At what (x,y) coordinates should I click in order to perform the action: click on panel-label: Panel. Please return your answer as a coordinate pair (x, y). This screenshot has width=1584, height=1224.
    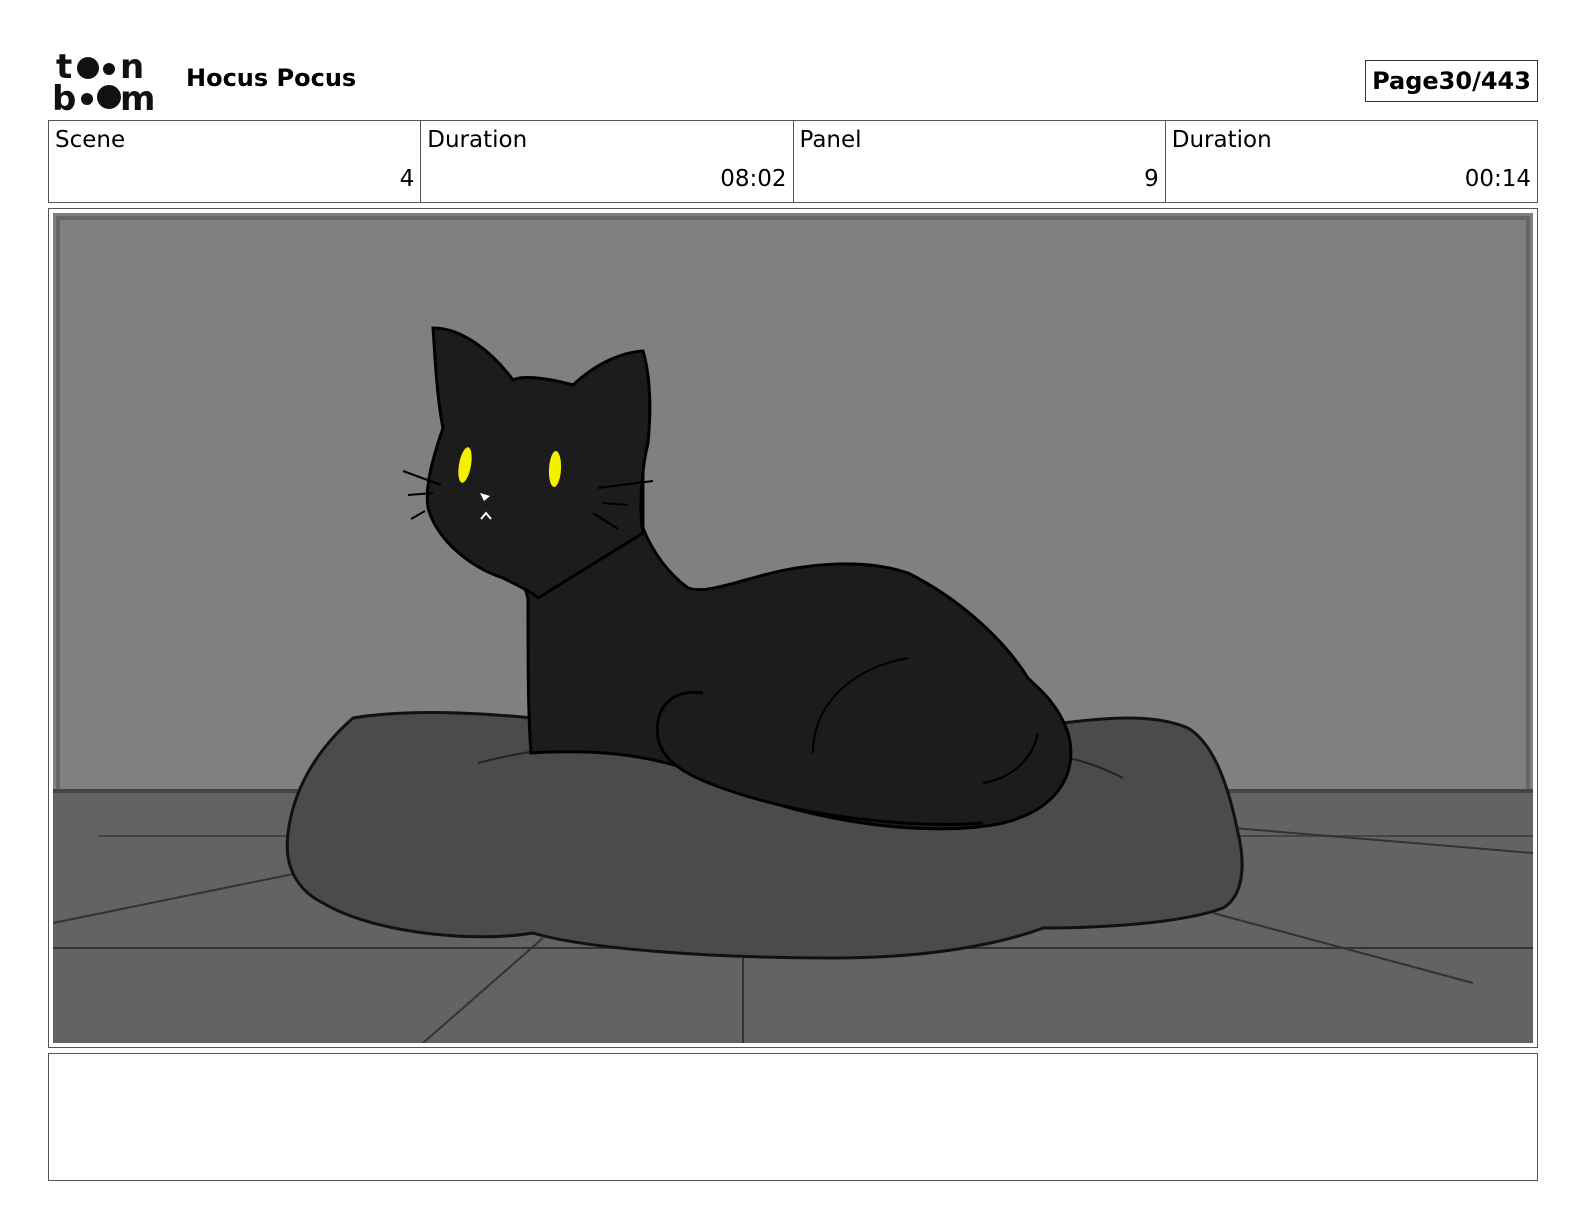
    Looking at the image, I should click on (830, 140).